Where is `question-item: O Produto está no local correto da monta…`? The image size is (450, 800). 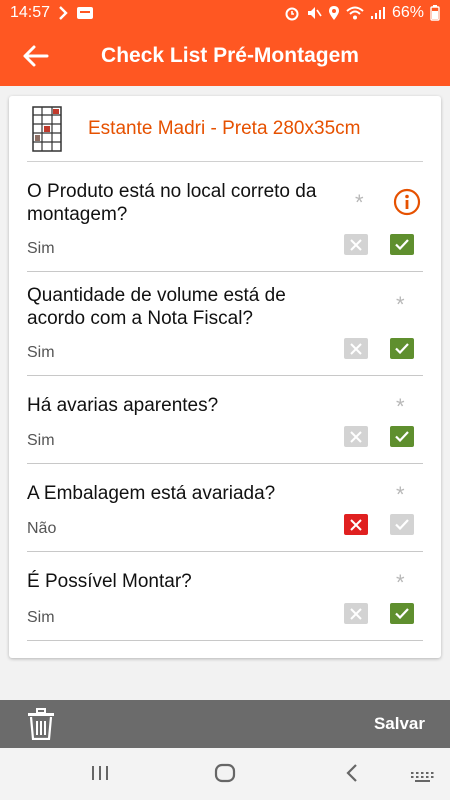
question-item: O Produto está no local correto da monta… is located at coordinates (225, 217).